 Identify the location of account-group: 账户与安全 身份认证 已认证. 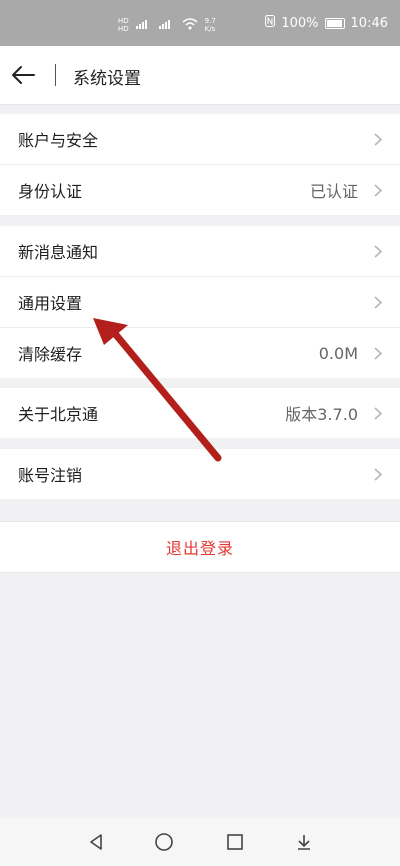
(200, 164).